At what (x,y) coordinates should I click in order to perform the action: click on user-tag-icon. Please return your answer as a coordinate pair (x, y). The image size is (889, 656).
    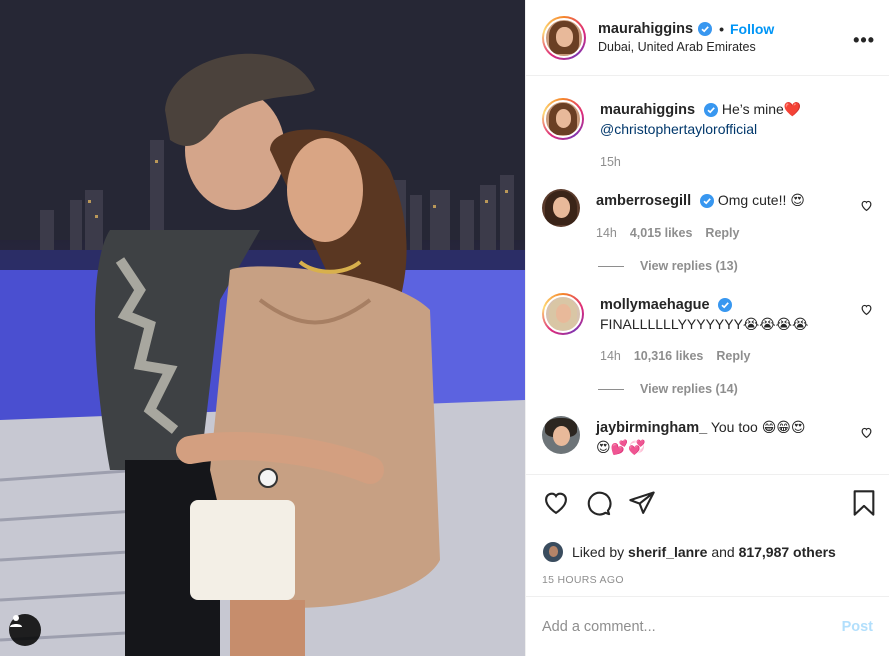
    Looking at the image, I should click on (16, 621).